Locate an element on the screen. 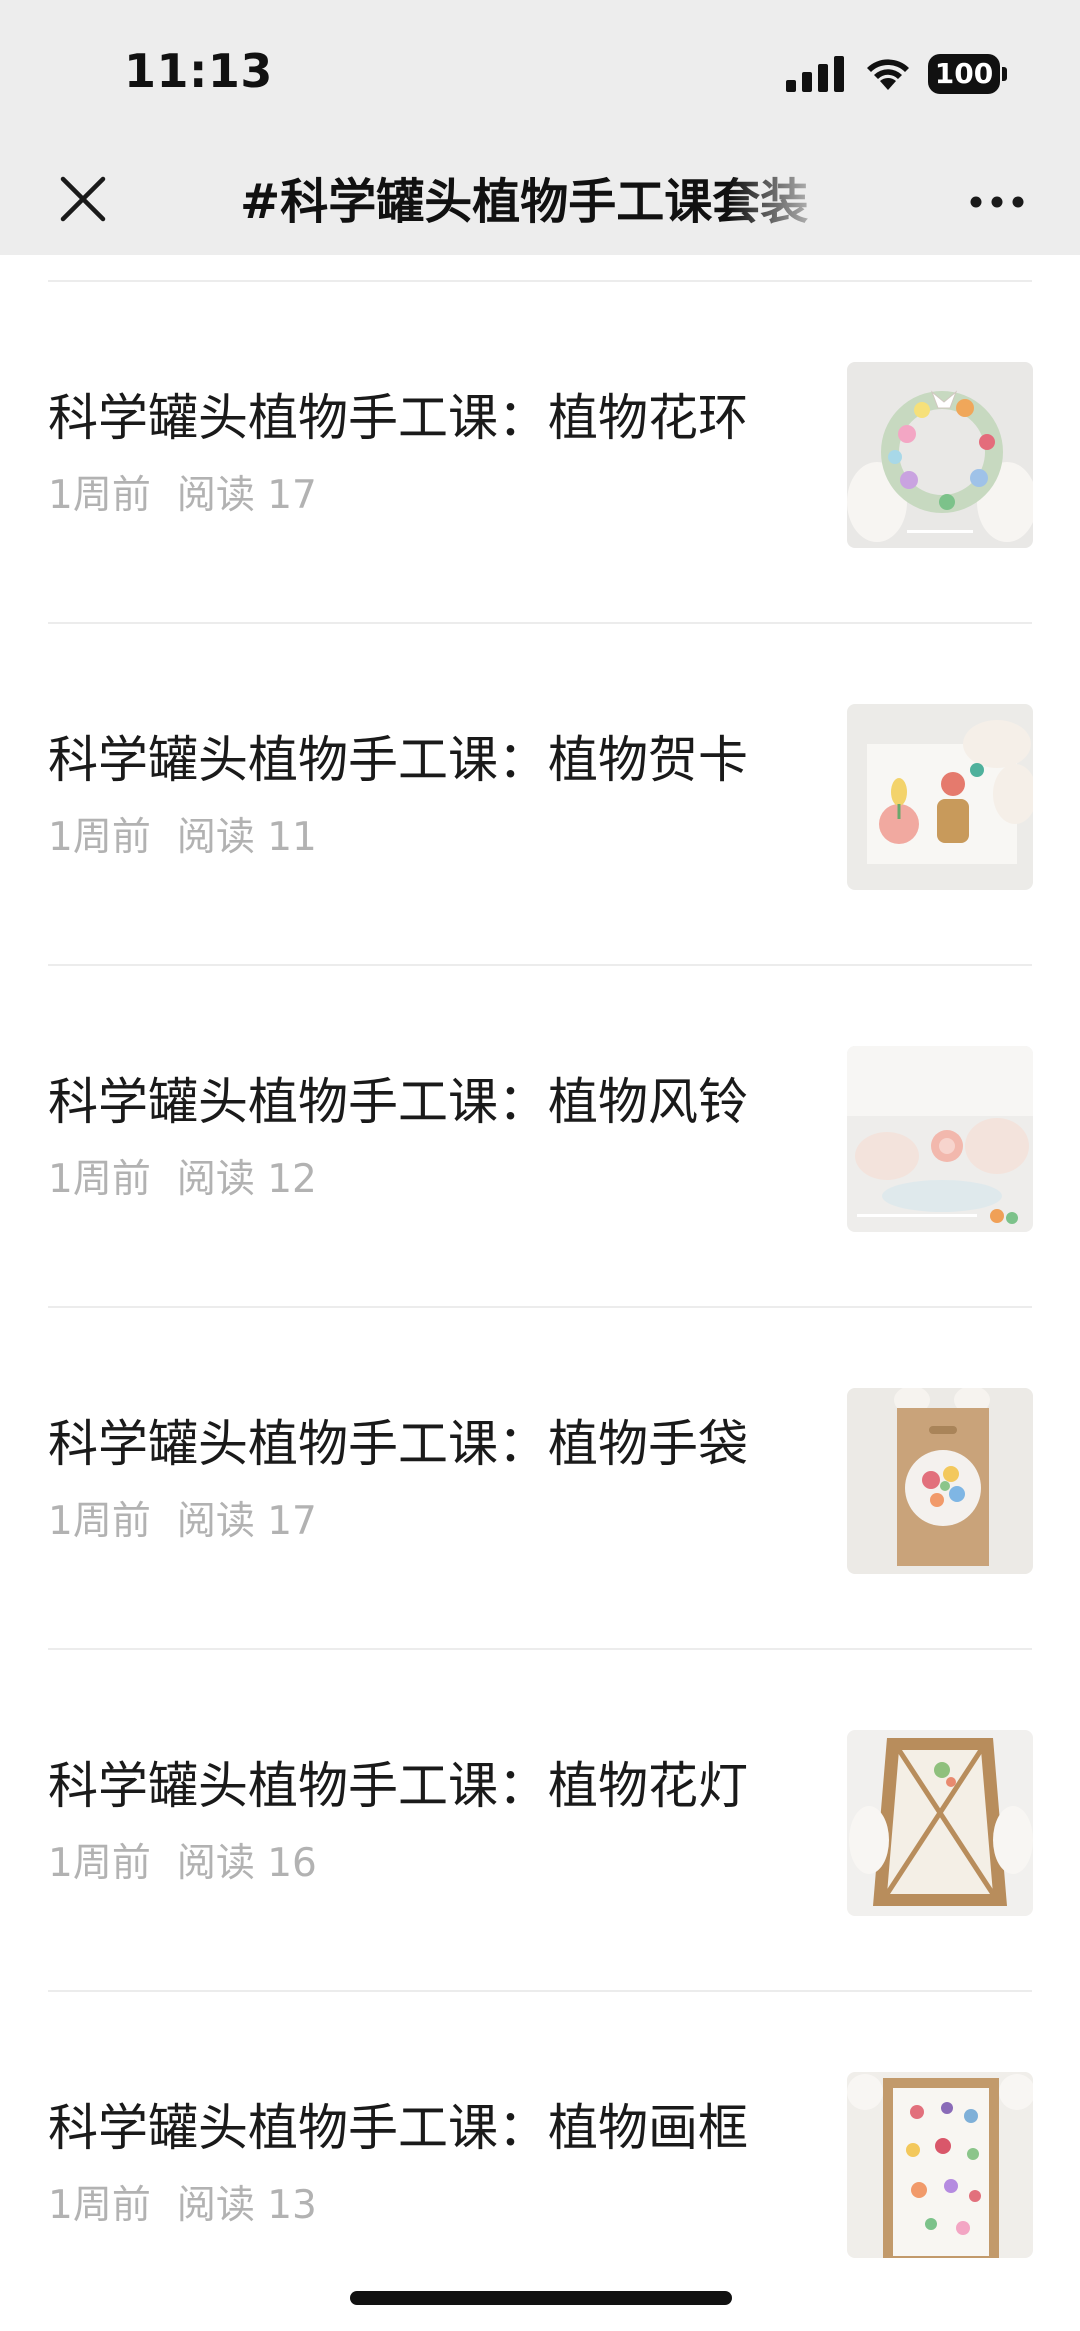 The height and width of the screenshot is (2331, 1080). article-meta: 1周前 阅读 11 is located at coordinates (195, 838).